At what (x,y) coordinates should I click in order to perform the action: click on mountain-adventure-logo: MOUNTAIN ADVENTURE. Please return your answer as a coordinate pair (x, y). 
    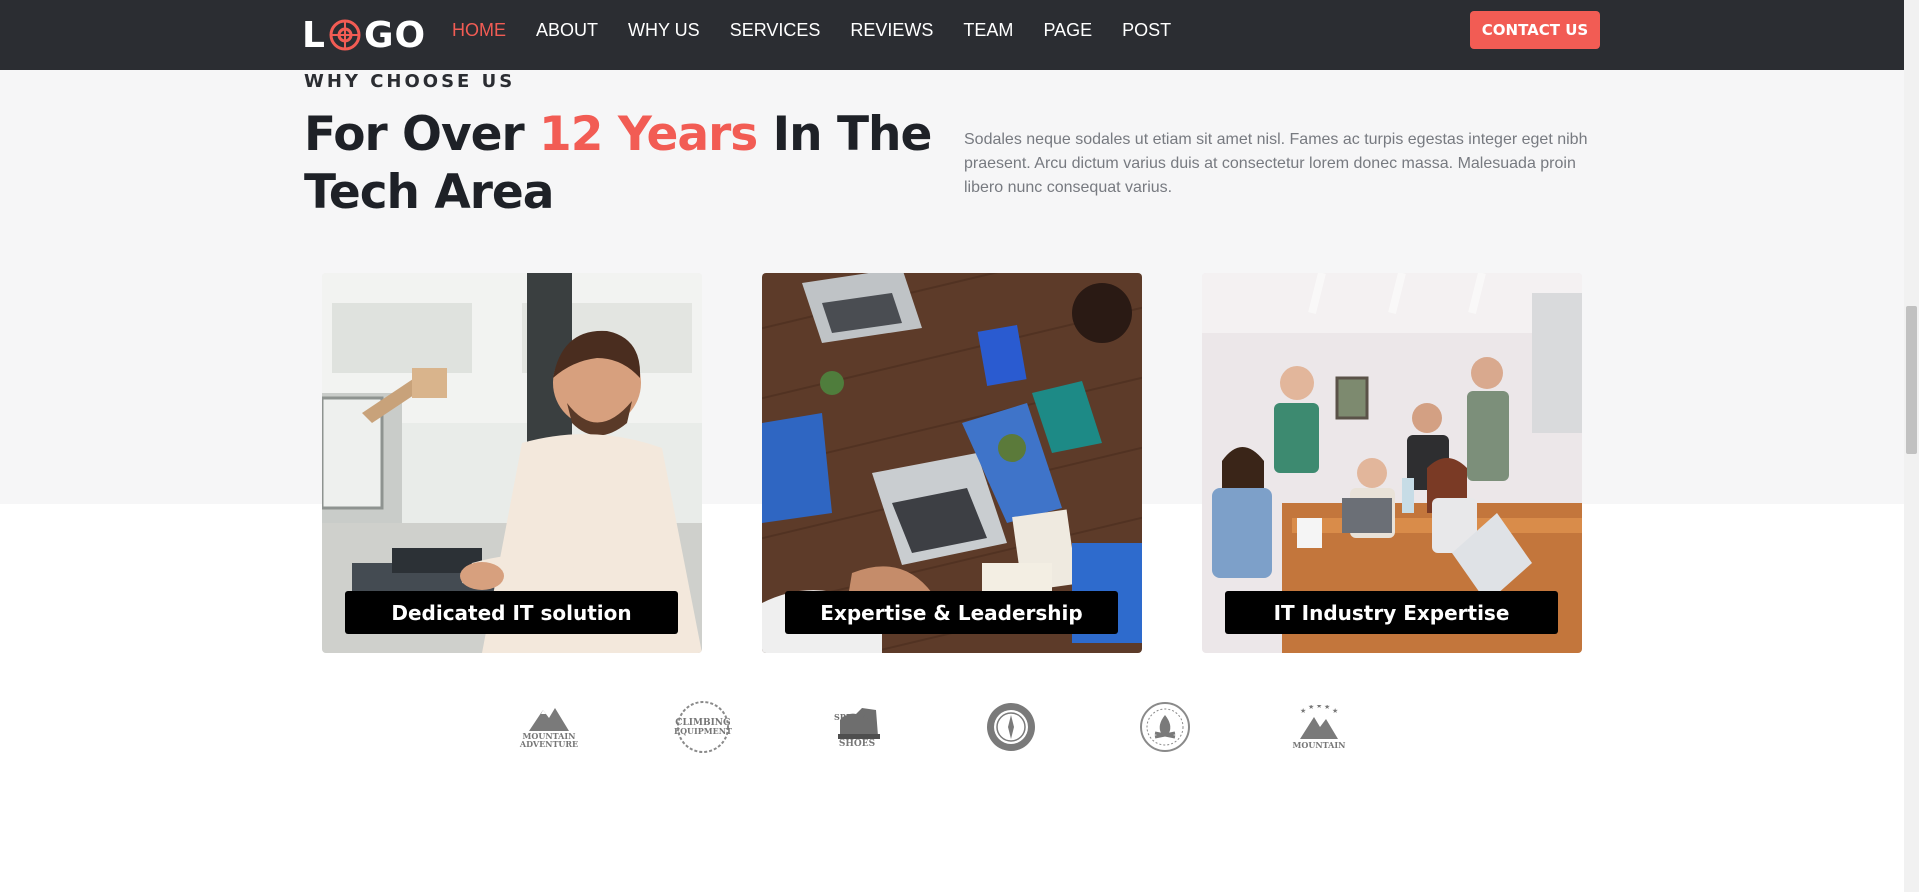
    Looking at the image, I should click on (549, 727).